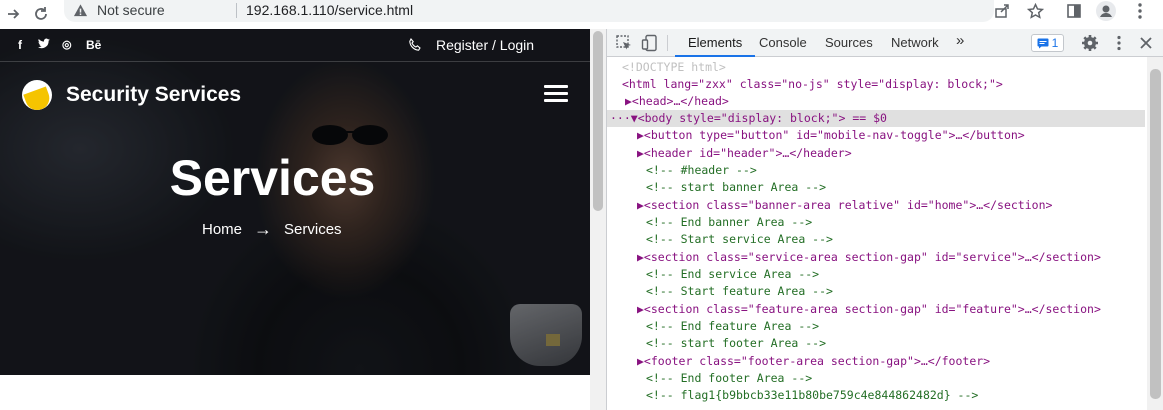 The image size is (1163, 410). I want to click on profile-avatar-icon, so click(1106, 11).